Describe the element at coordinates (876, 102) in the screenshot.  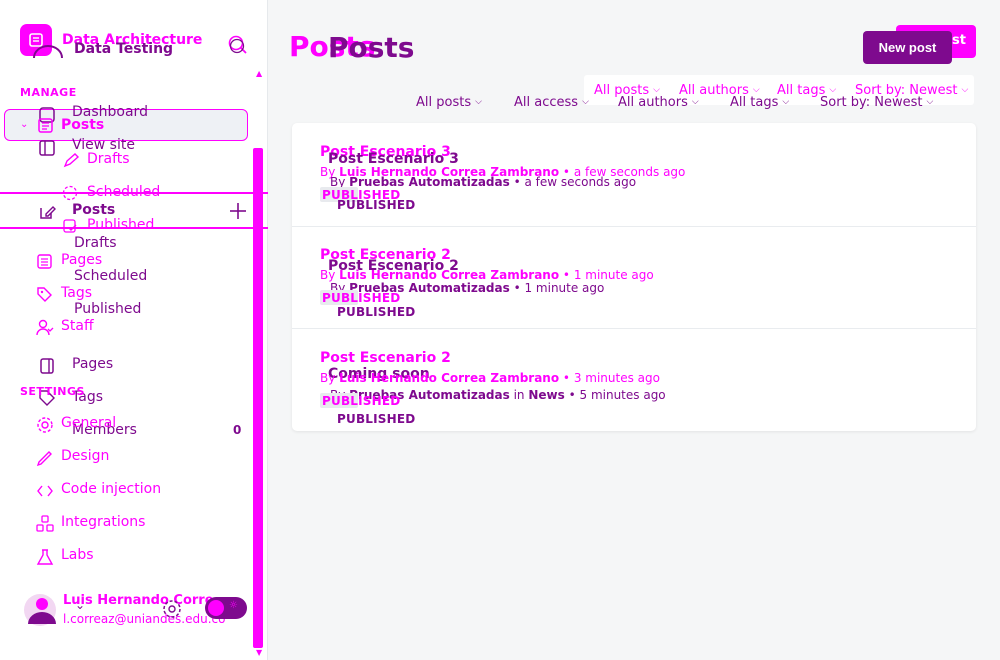
I see `filter-sort-secondary: Sort by: Newest ⌵` at that location.